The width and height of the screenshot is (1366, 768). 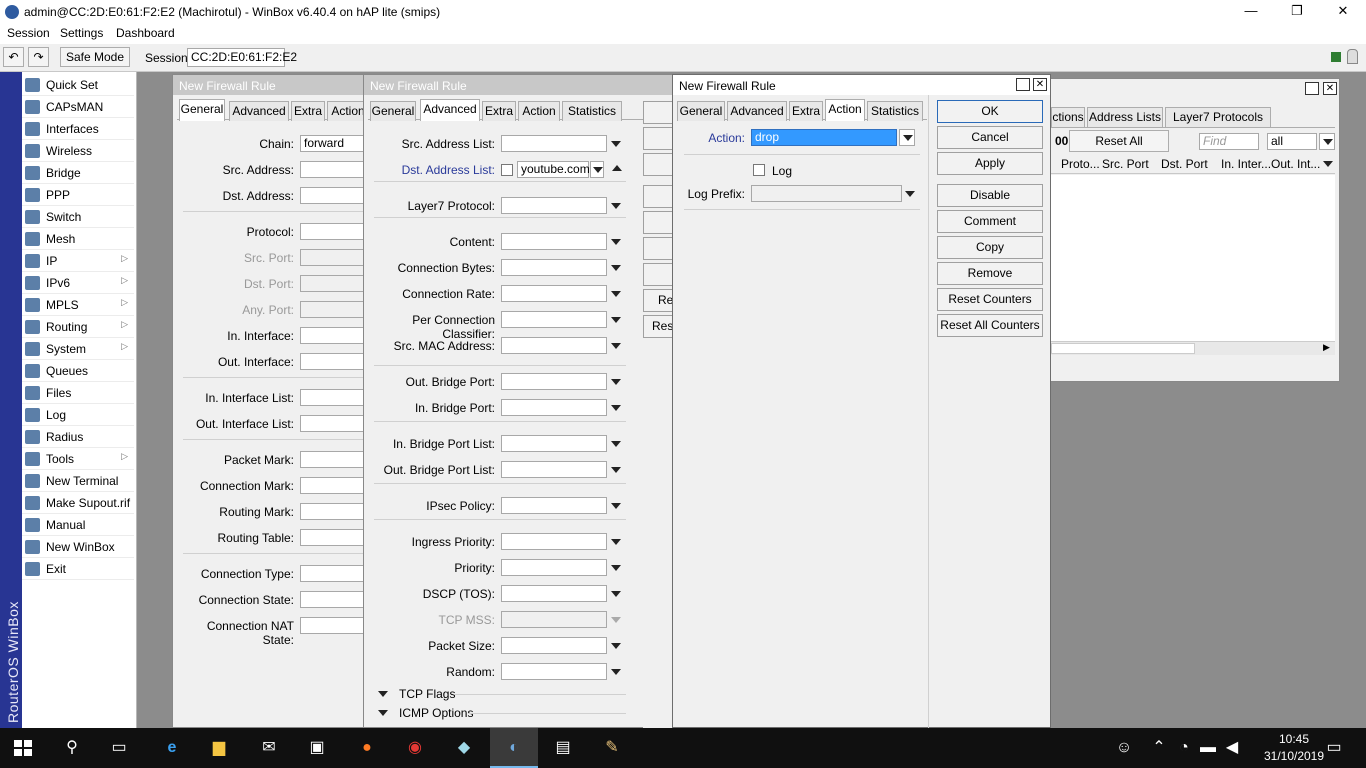 What do you see at coordinates (658, 222) in the screenshot?
I see `win2-comment-button` at bounding box center [658, 222].